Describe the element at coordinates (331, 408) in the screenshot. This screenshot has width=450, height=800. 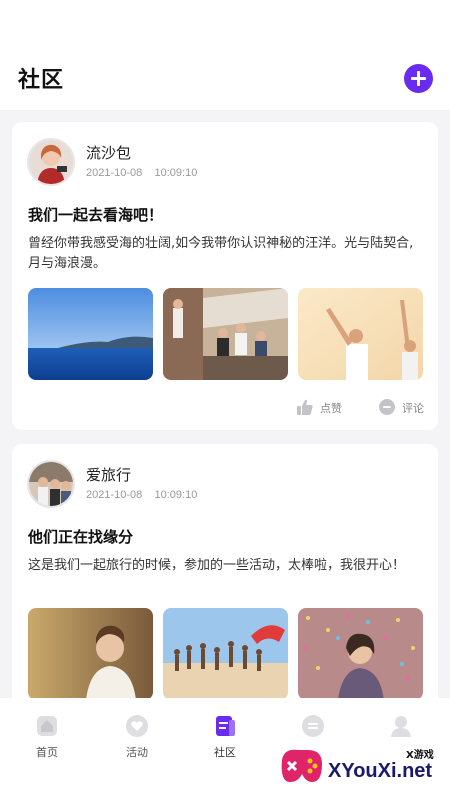
I see `like-label: 点赞` at that location.